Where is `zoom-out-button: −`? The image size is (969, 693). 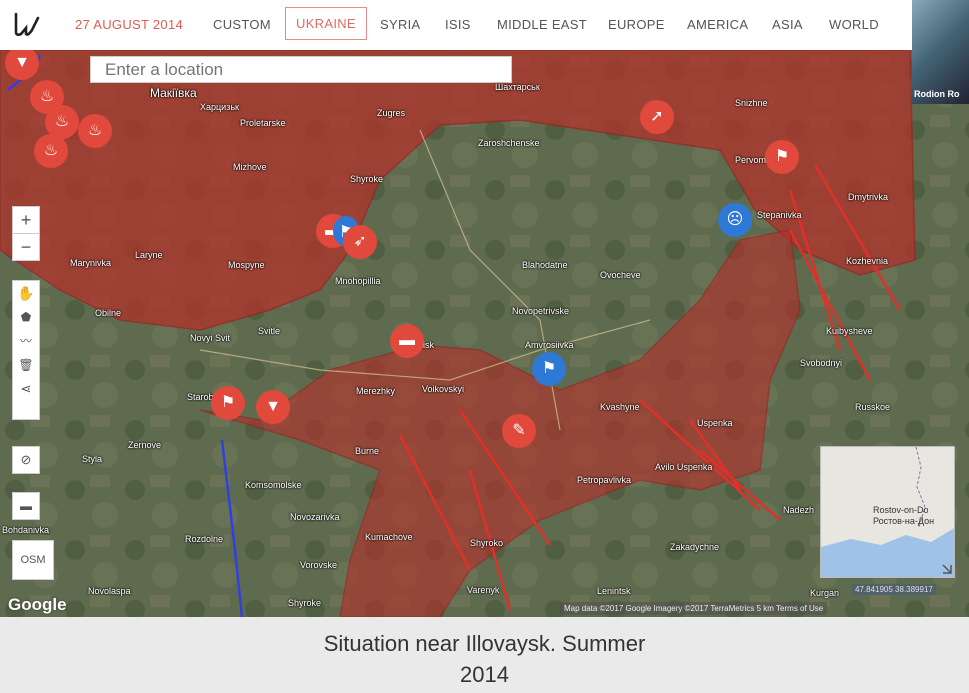
zoom-out-button: − is located at coordinates (26, 247).